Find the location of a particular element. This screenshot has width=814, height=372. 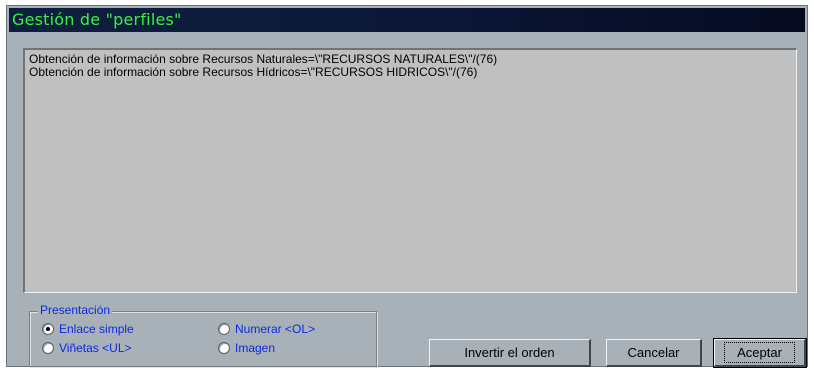

invert-order-button: Invertir el orden is located at coordinates (510, 353).